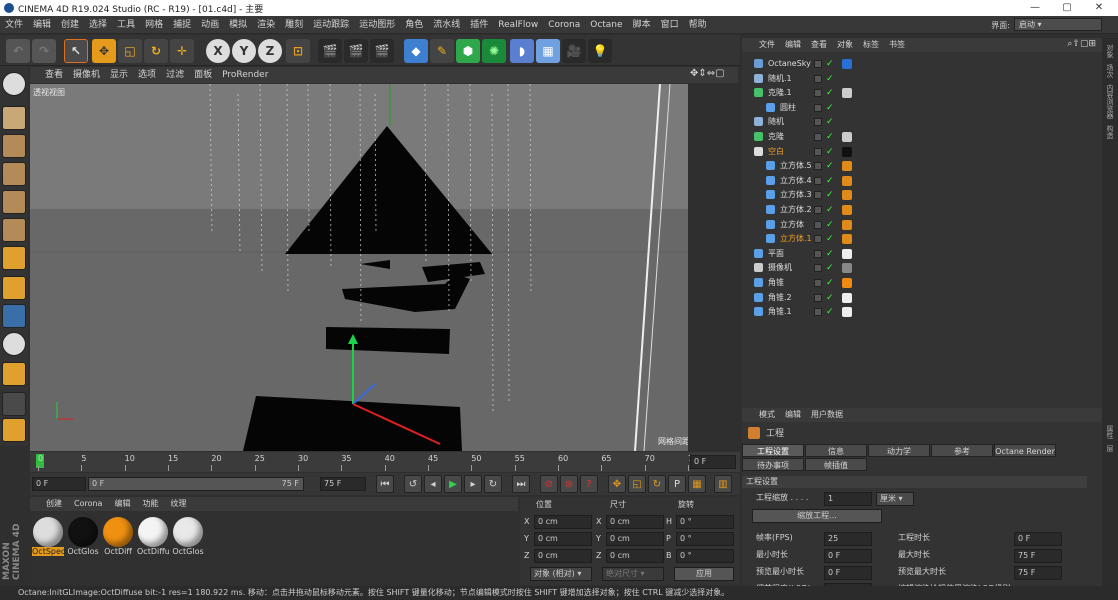 The width and height of the screenshot is (1118, 600). What do you see at coordinates (773, 450) in the screenshot?
I see `attr-tab: 工程设置` at bounding box center [773, 450].